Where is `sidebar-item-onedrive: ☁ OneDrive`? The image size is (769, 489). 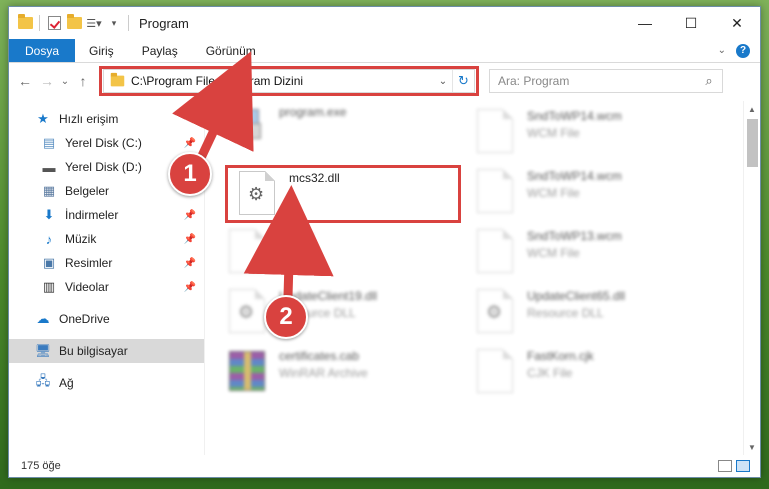 sidebar-item-onedrive: ☁ OneDrive is located at coordinates (106, 319).